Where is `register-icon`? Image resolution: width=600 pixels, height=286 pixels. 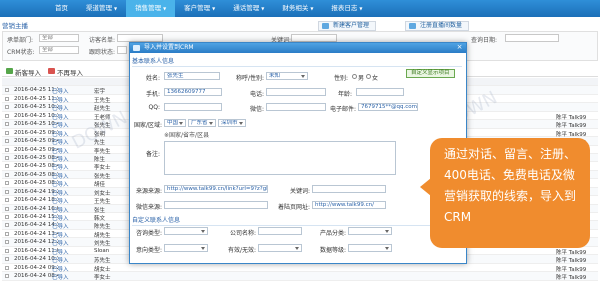
register-icon is located at coordinates (412, 26).